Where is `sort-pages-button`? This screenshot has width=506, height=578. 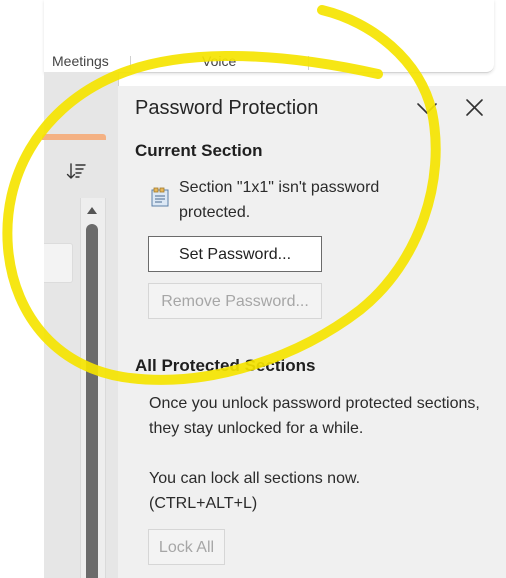 sort-pages-button is located at coordinates (76, 172).